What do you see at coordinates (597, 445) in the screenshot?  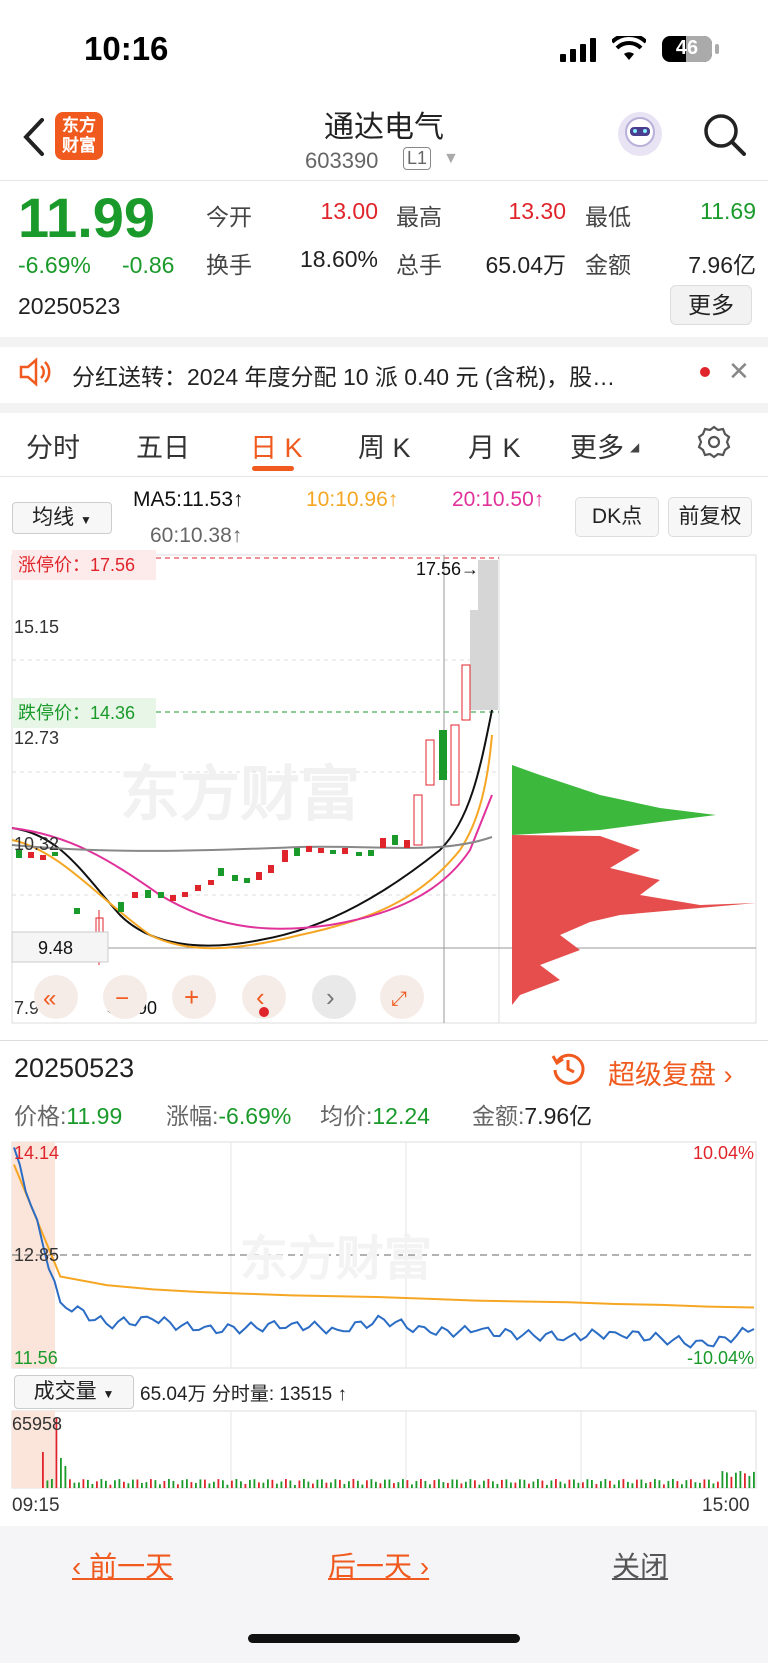 I see `tab-more: 更多` at bounding box center [597, 445].